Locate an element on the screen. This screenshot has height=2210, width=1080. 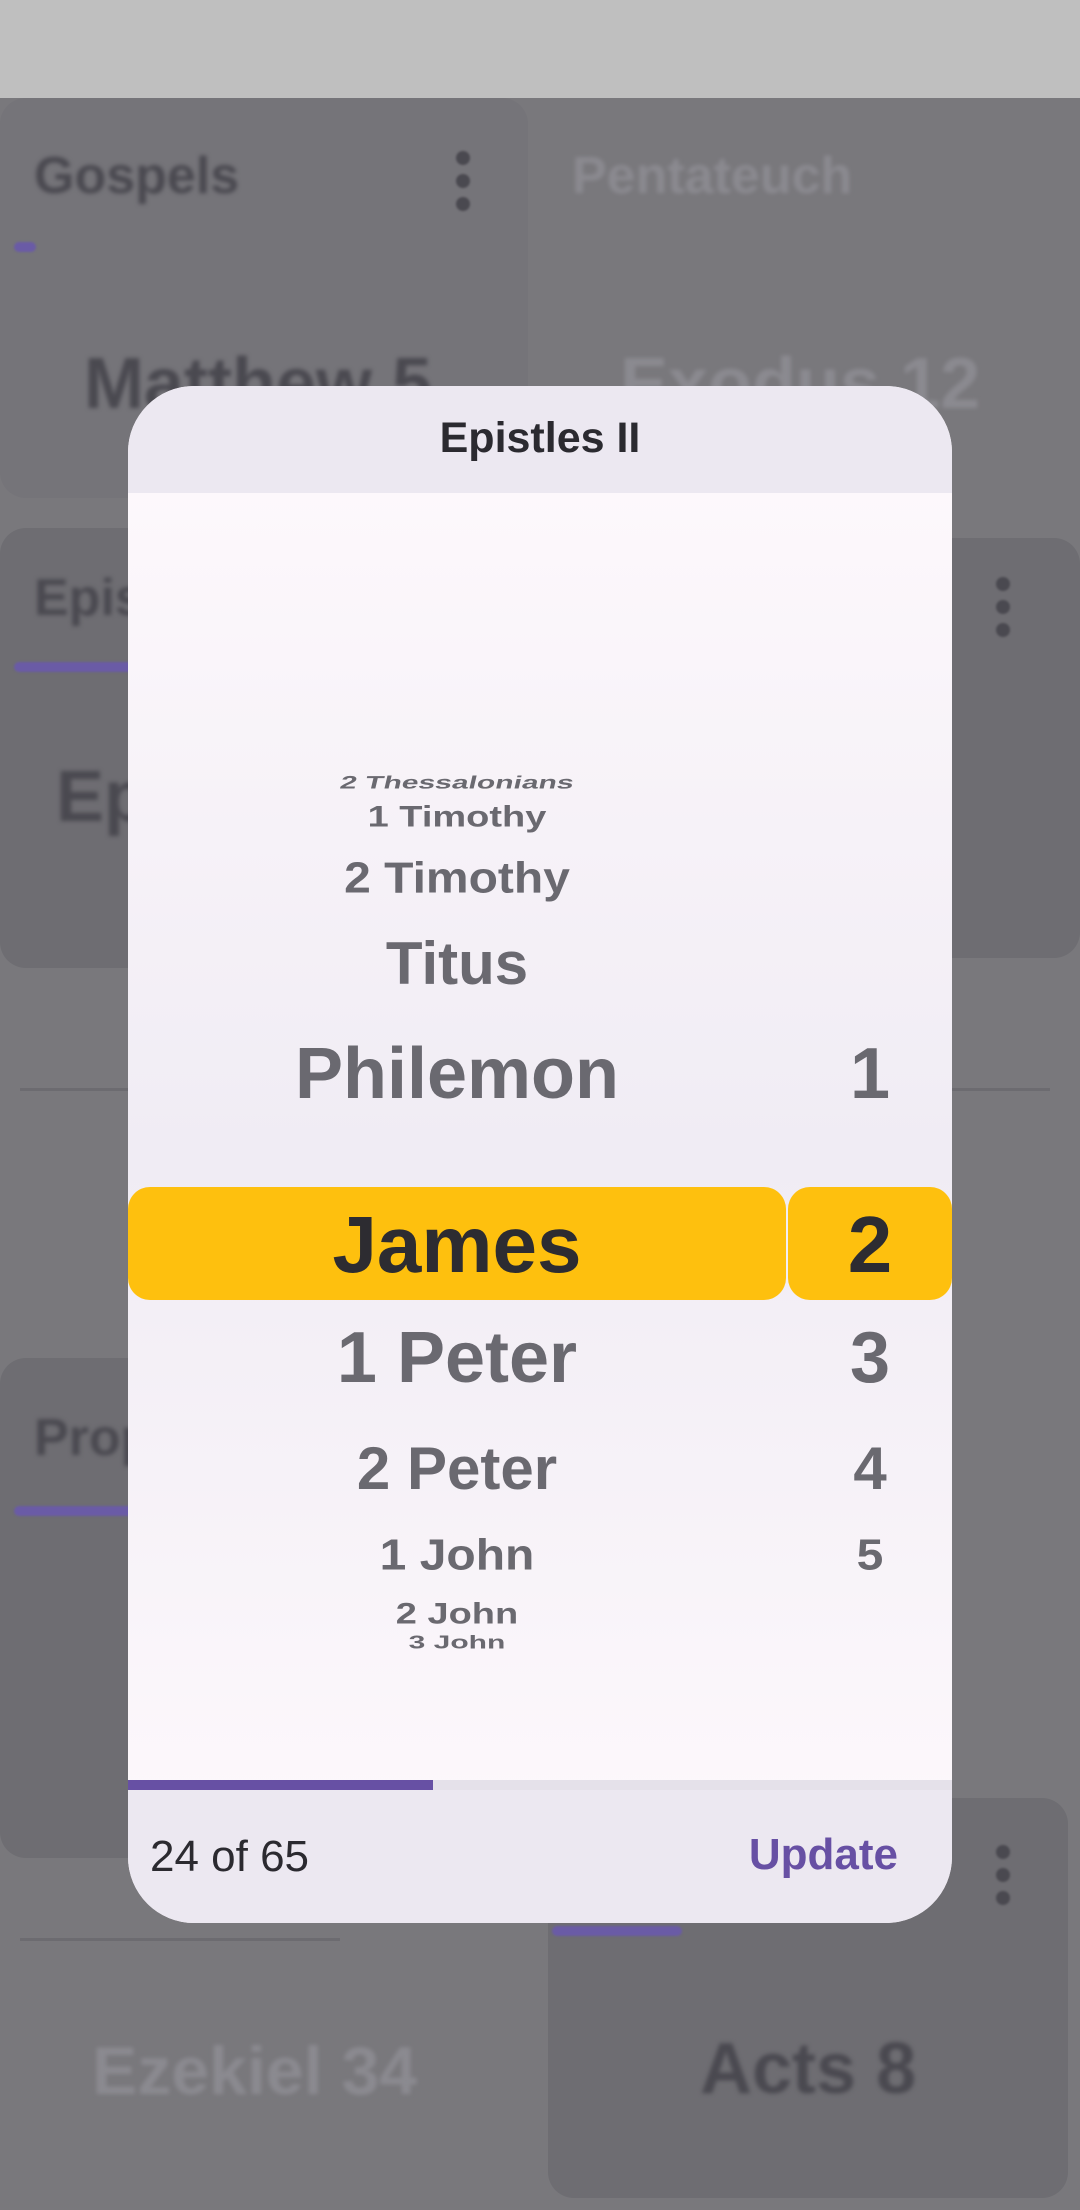
background-reading-acts: Acts 8 is located at coordinates (808, 2069).